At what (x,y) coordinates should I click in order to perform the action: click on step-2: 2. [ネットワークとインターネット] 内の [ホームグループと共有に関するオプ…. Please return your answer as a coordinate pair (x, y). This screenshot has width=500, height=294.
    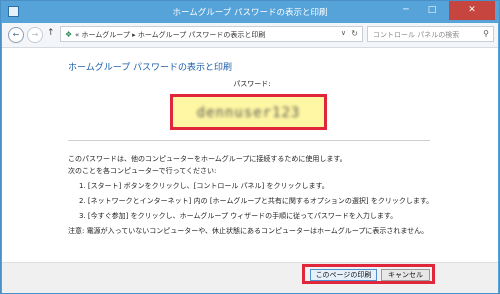
    Looking at the image, I should click on (256, 201).